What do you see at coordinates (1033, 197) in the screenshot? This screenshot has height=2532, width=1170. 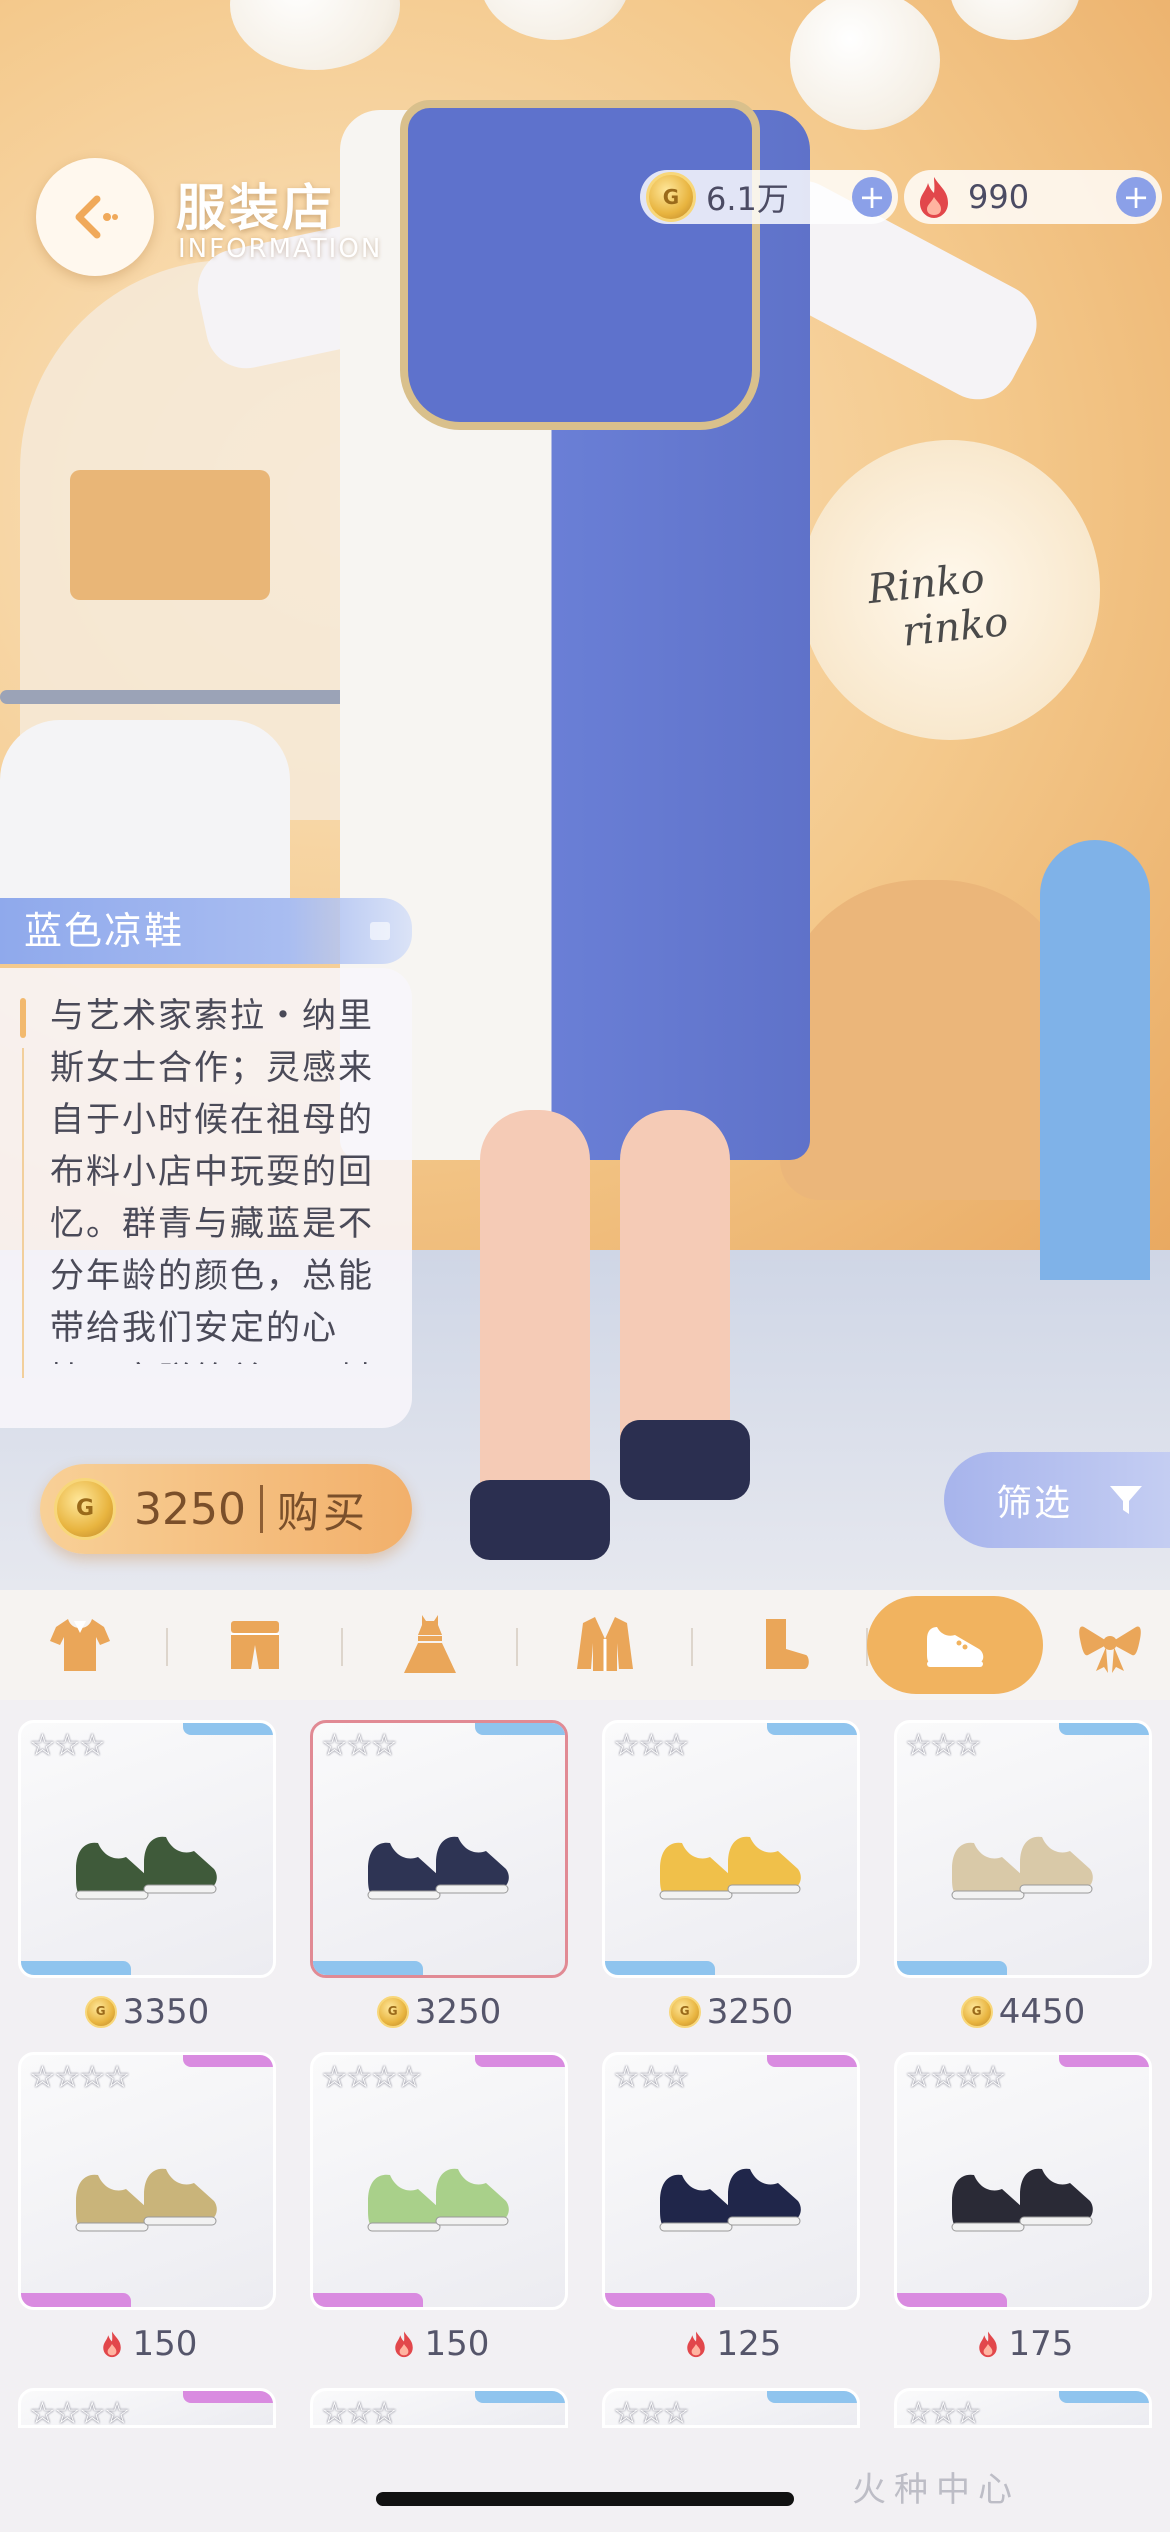 I see `gem-currency-display: 990 +` at bounding box center [1033, 197].